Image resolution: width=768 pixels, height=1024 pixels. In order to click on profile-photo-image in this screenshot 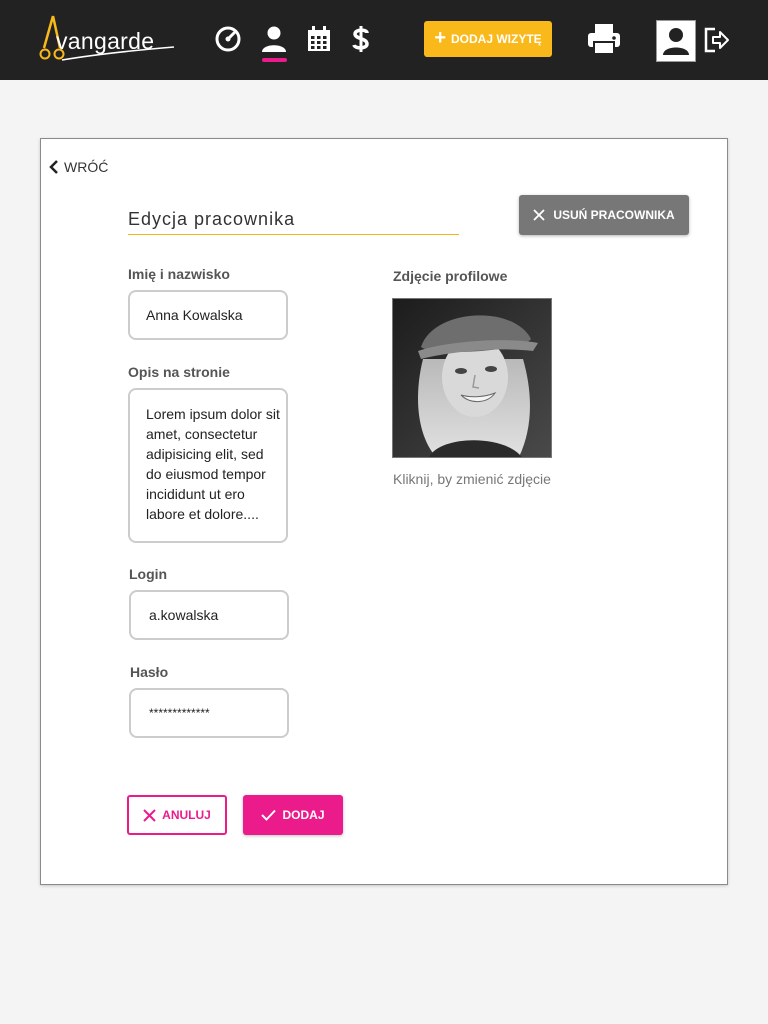, I will do `click(472, 378)`.